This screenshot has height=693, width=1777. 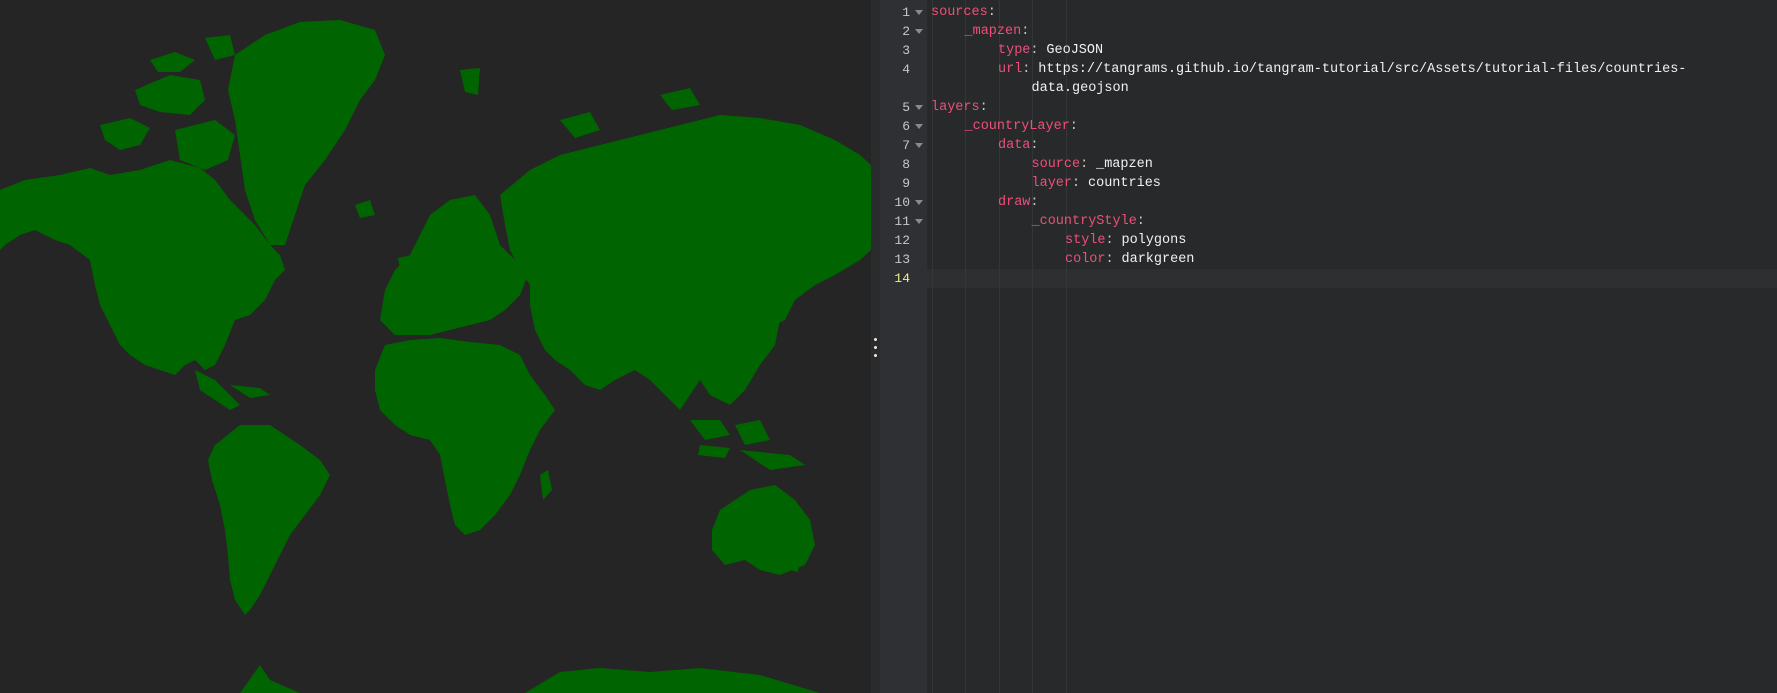 What do you see at coordinates (1154, 240) in the screenshot?
I see `yaml-value: polygons` at bounding box center [1154, 240].